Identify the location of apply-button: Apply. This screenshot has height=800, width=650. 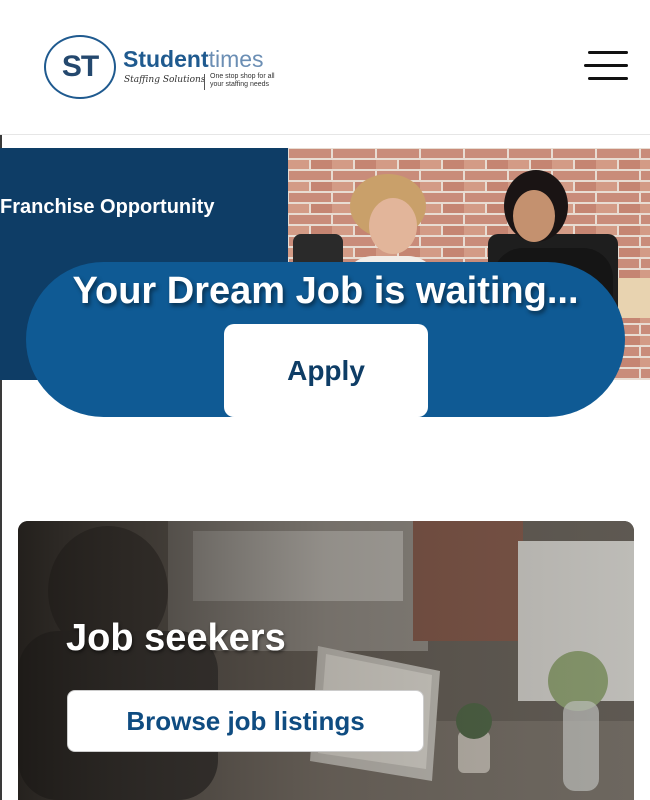
(326, 370).